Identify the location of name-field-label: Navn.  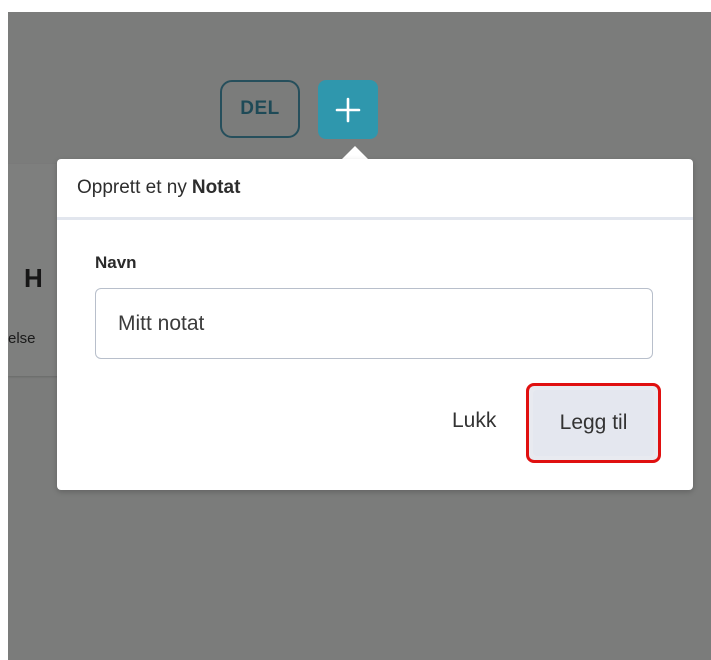
(116, 262).